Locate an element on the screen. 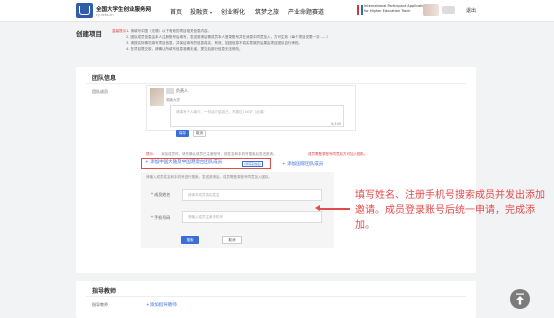  nav-item-dream-journey: 筑梦之旅 is located at coordinates (267, 11).